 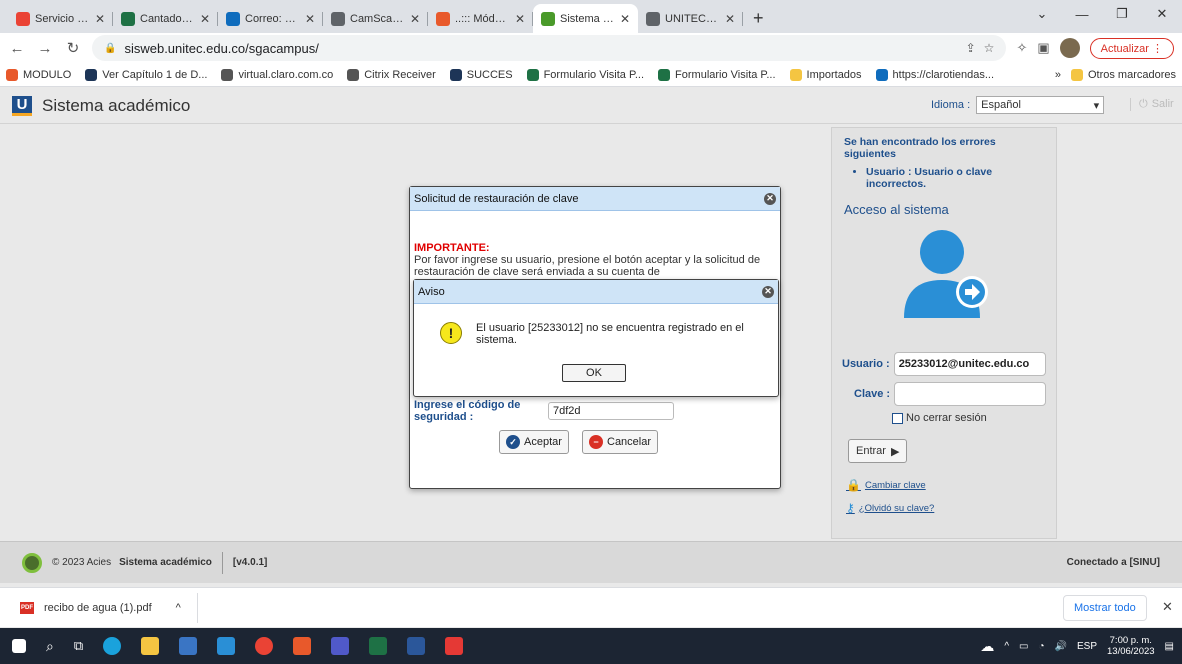 What do you see at coordinates (73, 48) in the screenshot?
I see `reload-icon: ↻` at bounding box center [73, 48].